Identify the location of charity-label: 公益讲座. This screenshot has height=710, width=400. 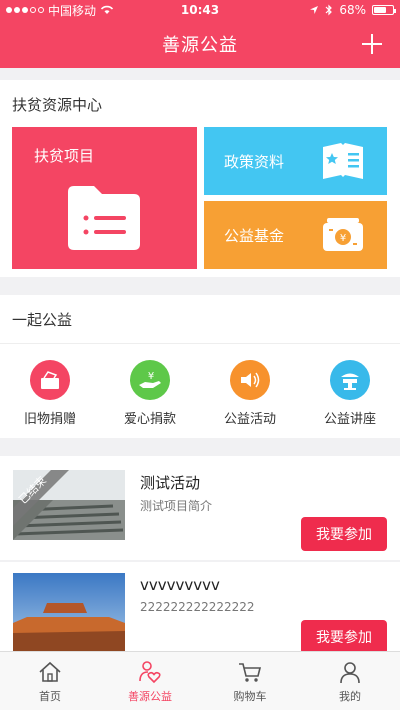
(349, 419).